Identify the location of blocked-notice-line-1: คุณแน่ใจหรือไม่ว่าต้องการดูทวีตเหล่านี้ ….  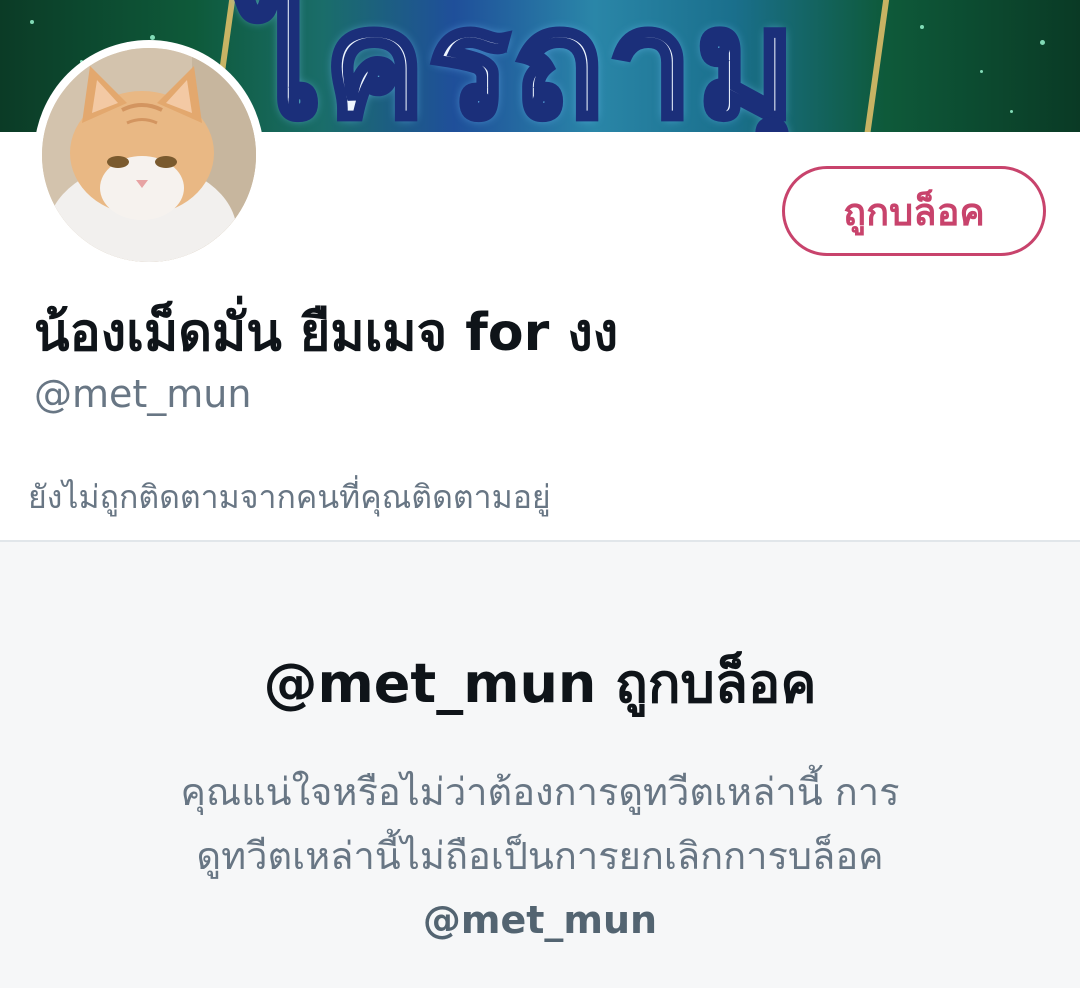
(540, 792).